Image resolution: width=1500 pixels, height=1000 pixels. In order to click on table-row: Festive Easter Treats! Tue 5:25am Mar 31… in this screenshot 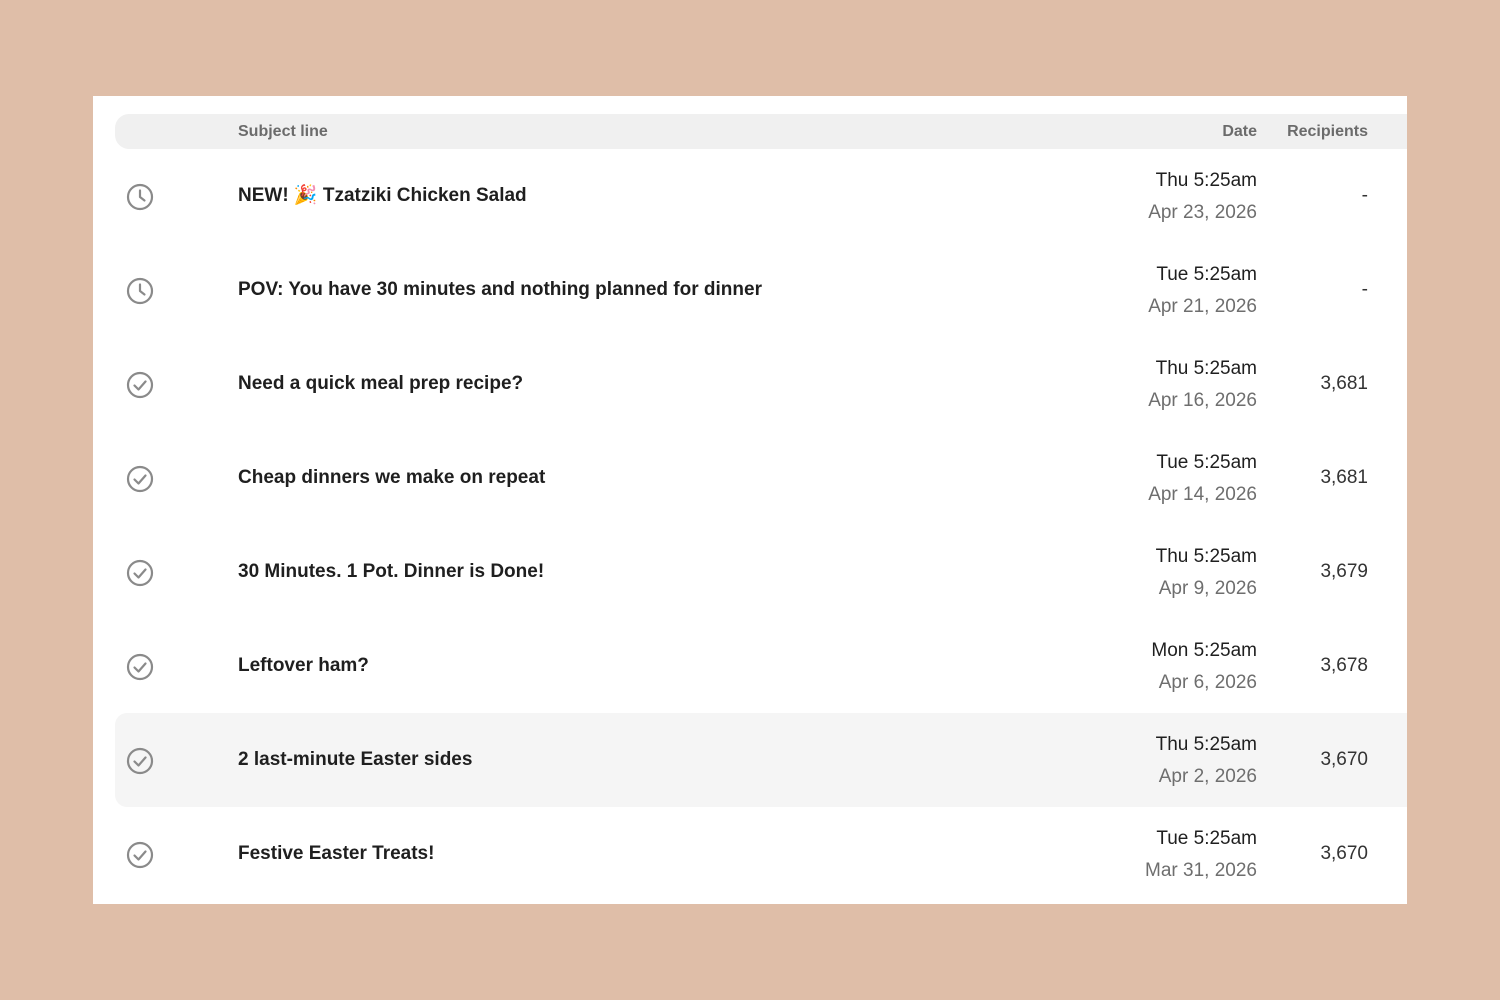, I will do `click(761, 854)`.